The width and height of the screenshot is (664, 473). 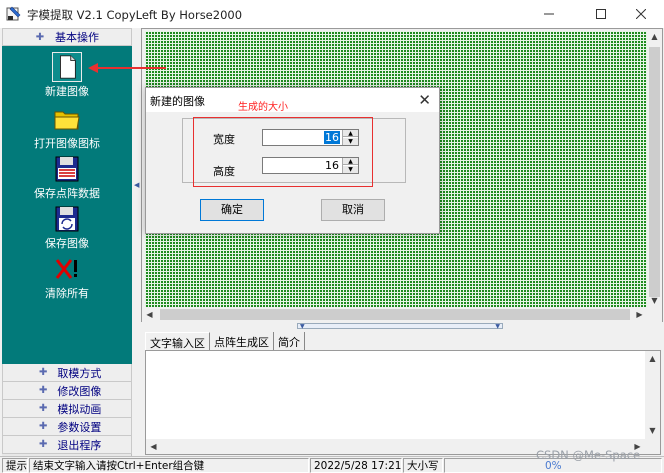 What do you see at coordinates (601, 14) in the screenshot?
I see `maximize-icon` at bounding box center [601, 14].